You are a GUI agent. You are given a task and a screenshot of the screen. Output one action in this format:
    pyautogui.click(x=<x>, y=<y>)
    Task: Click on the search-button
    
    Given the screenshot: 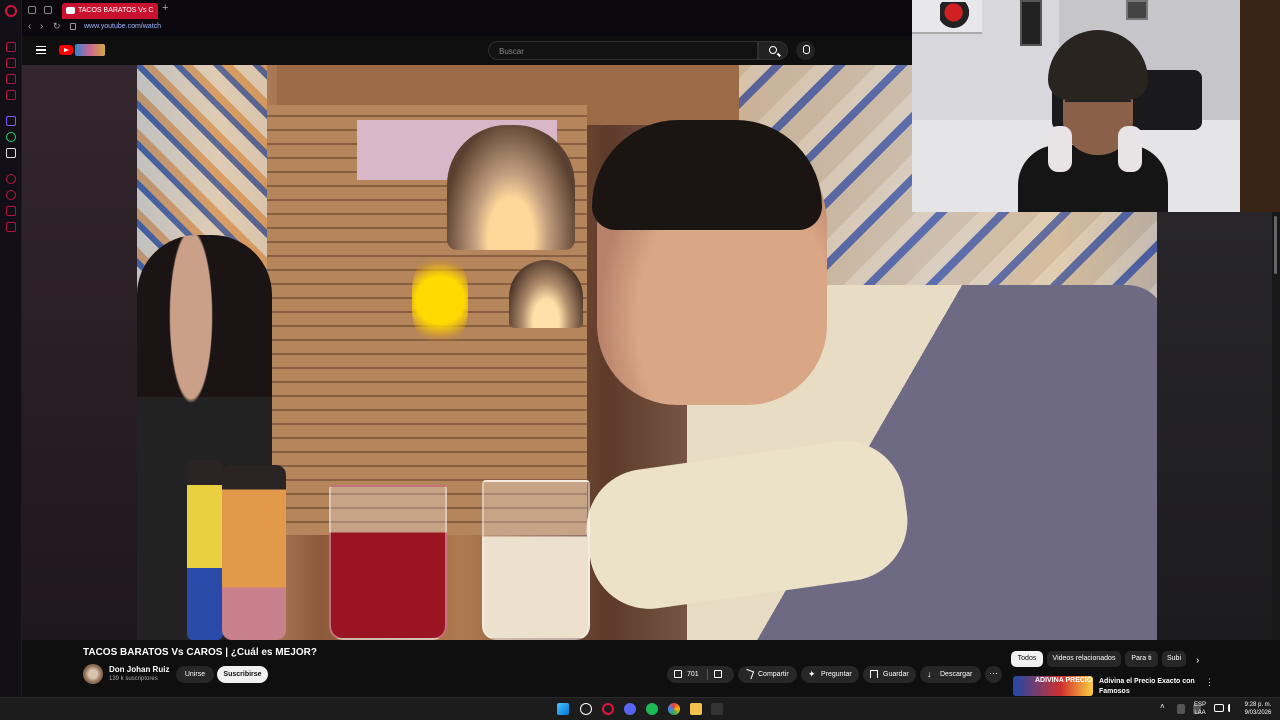 What is the action you would take?
    pyautogui.click(x=773, y=50)
    